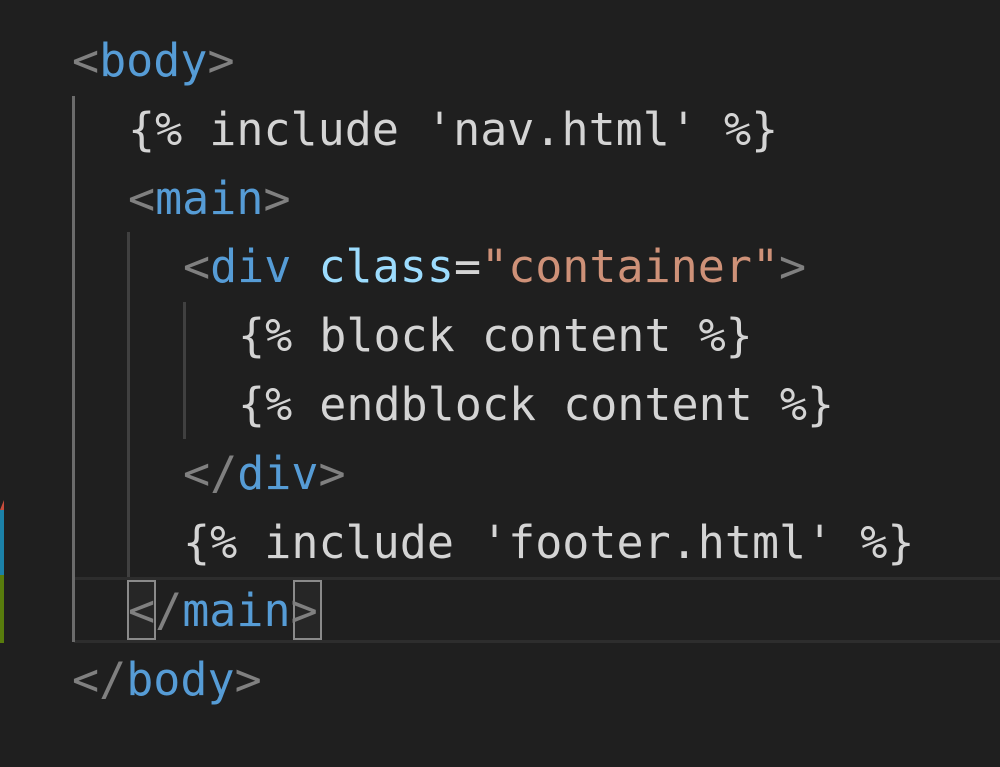 The height and width of the screenshot is (767, 1000). I want to click on code-line-8: {% include 'footer.html' %}, so click(457, 542).